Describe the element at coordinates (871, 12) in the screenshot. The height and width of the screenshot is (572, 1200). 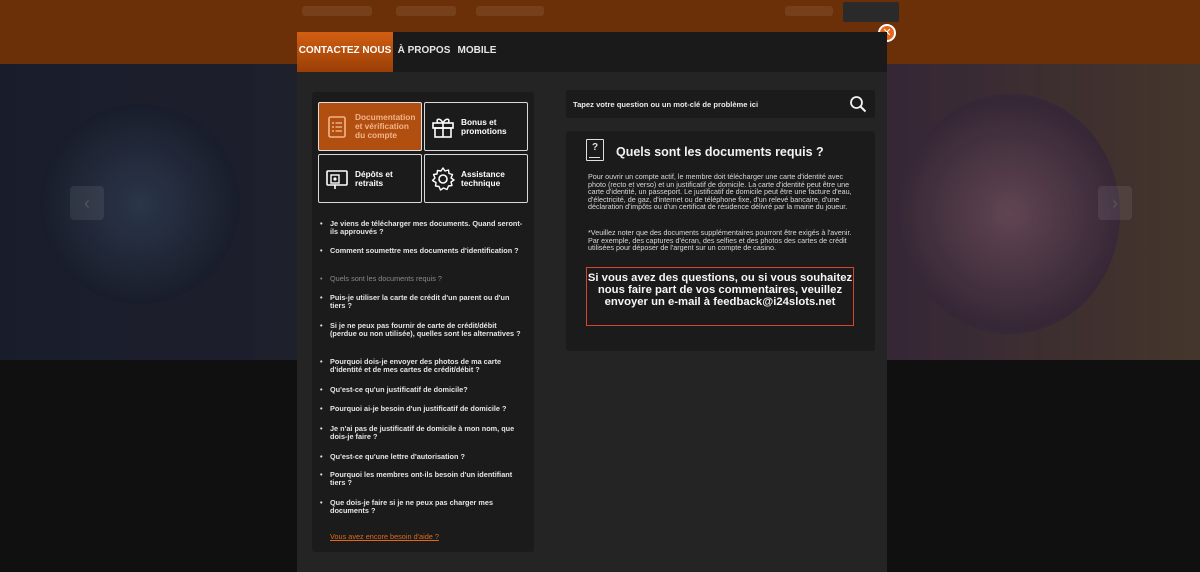
I see `background-login-button` at that location.